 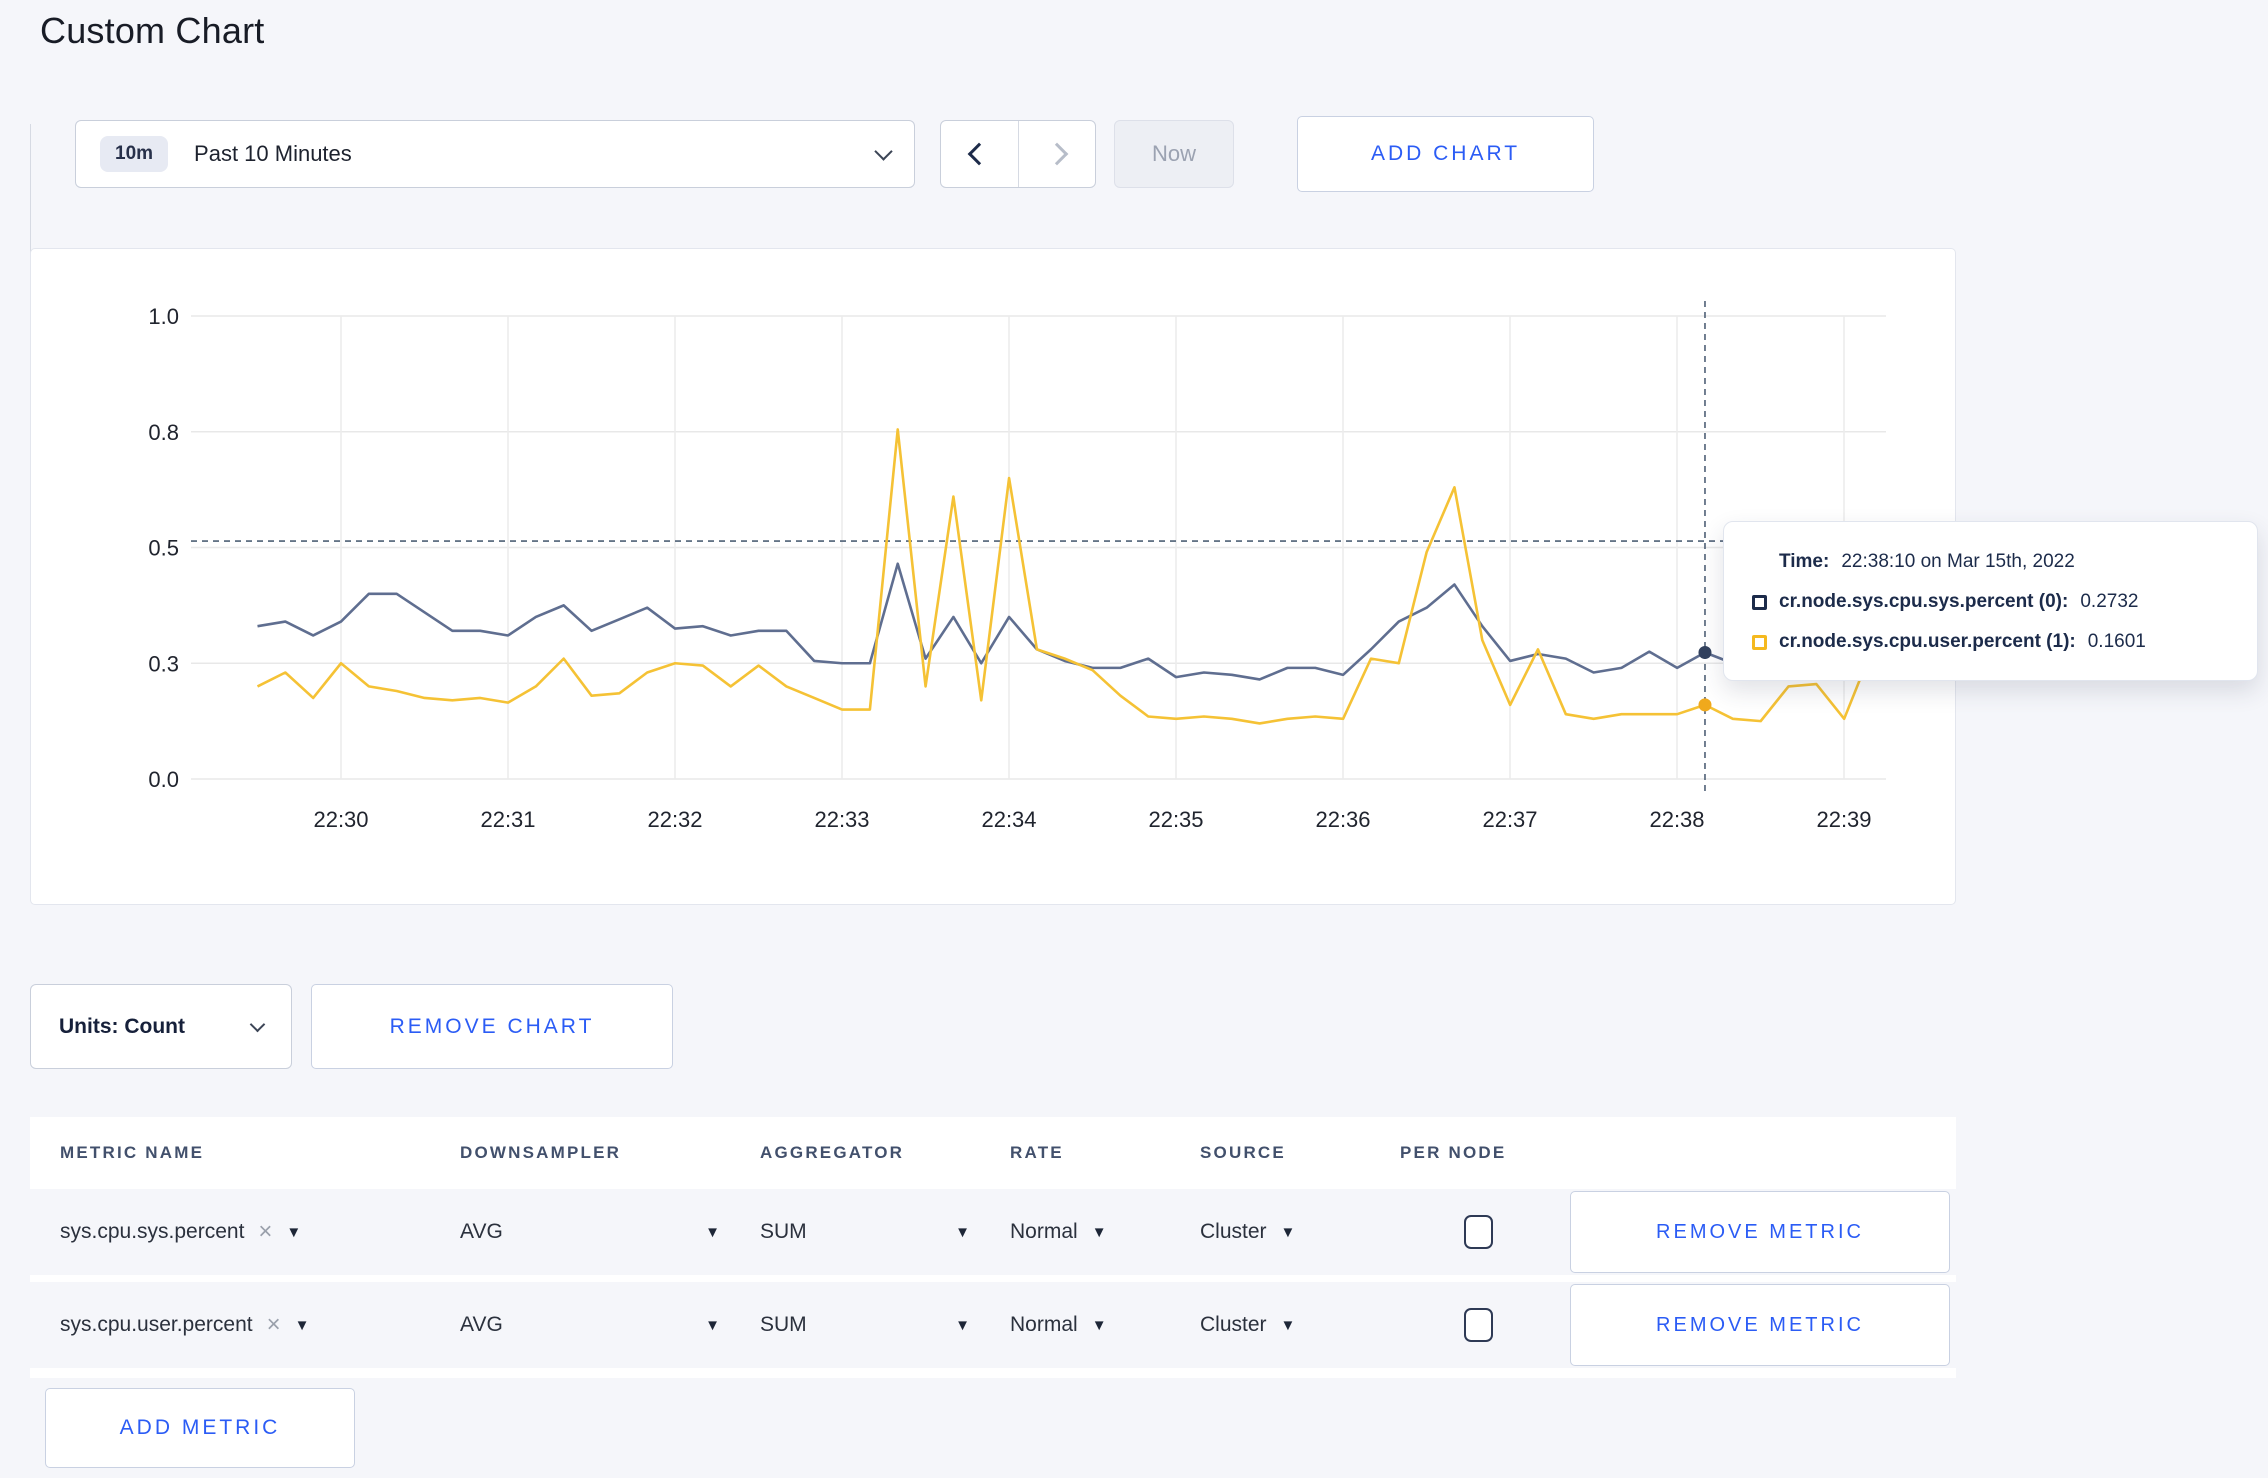 I want to click on series-user-swatch-icon, so click(x=1759, y=642).